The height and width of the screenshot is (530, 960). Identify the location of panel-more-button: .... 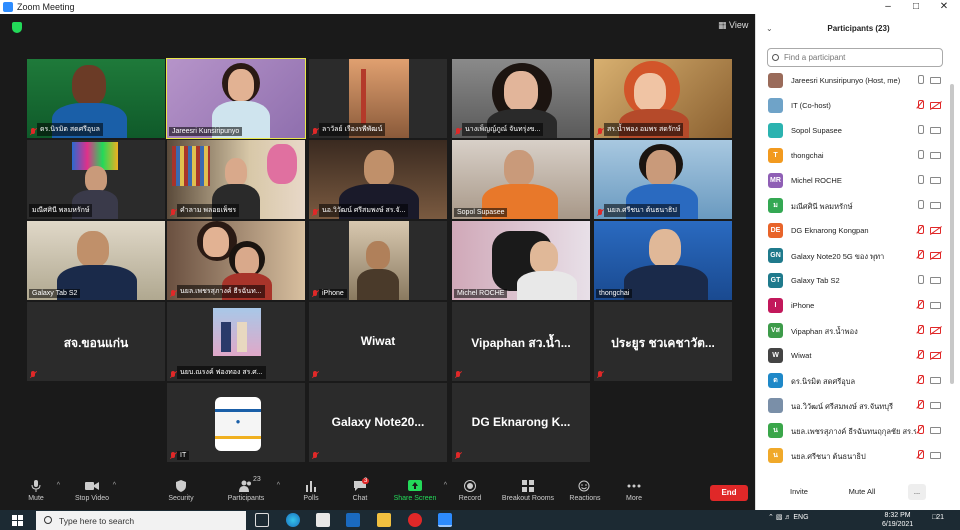
(917, 492).